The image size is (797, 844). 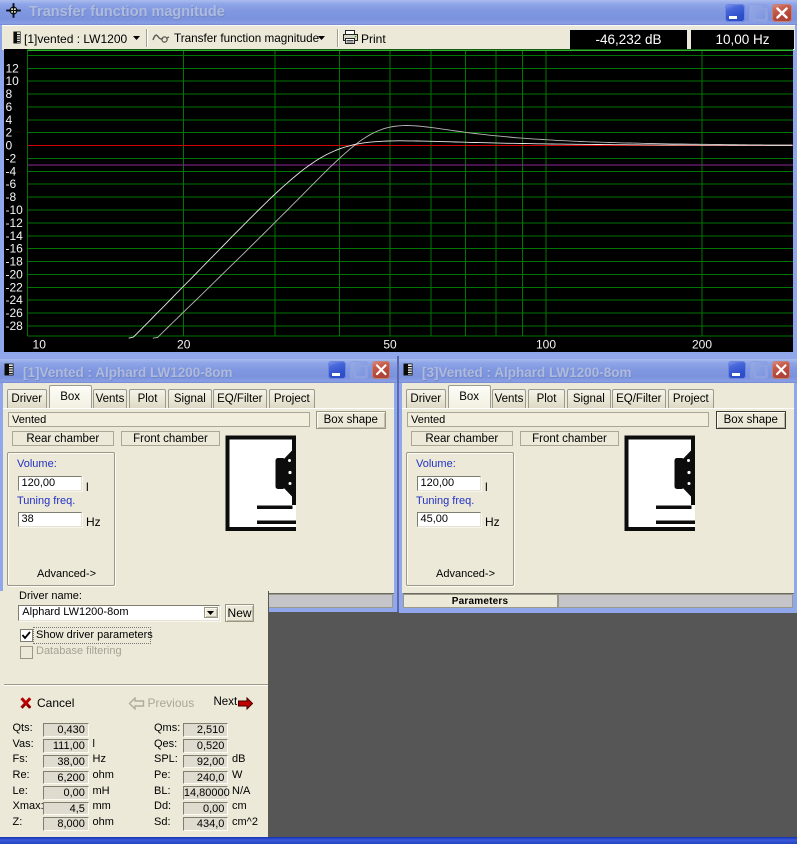 I want to click on svg-text: 50, so click(x=390, y=345).